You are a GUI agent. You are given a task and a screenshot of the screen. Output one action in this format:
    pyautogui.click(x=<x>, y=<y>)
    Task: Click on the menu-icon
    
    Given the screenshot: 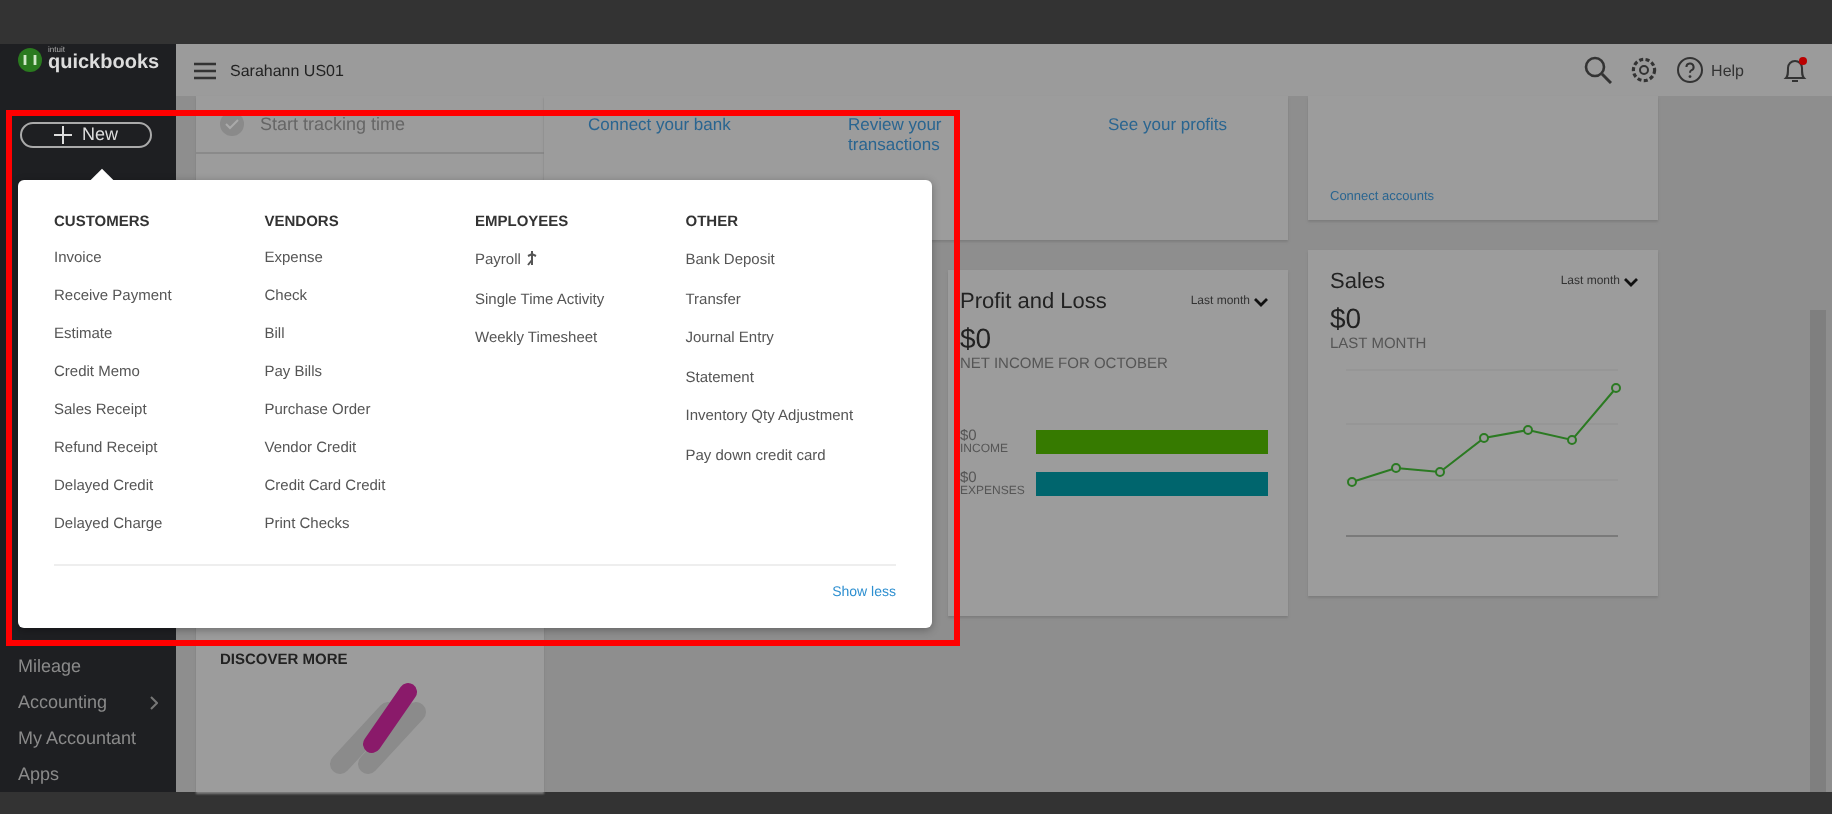 What is the action you would take?
    pyautogui.click(x=205, y=70)
    